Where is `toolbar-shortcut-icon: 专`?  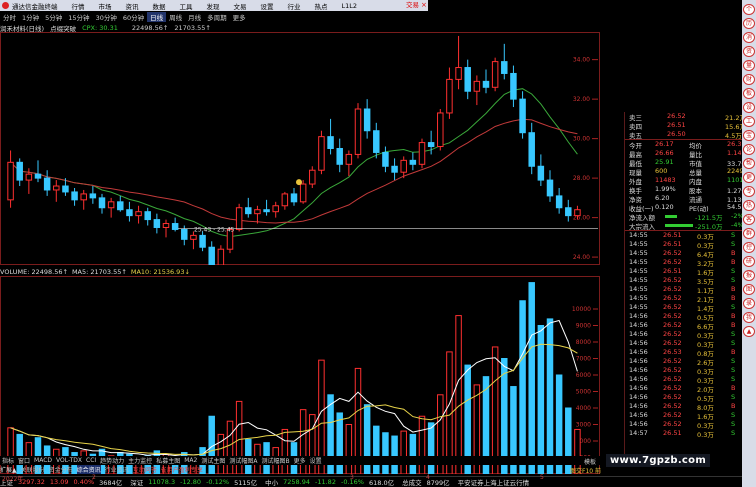 toolbar-shortcut-icon: 专 is located at coordinates (749, 191).